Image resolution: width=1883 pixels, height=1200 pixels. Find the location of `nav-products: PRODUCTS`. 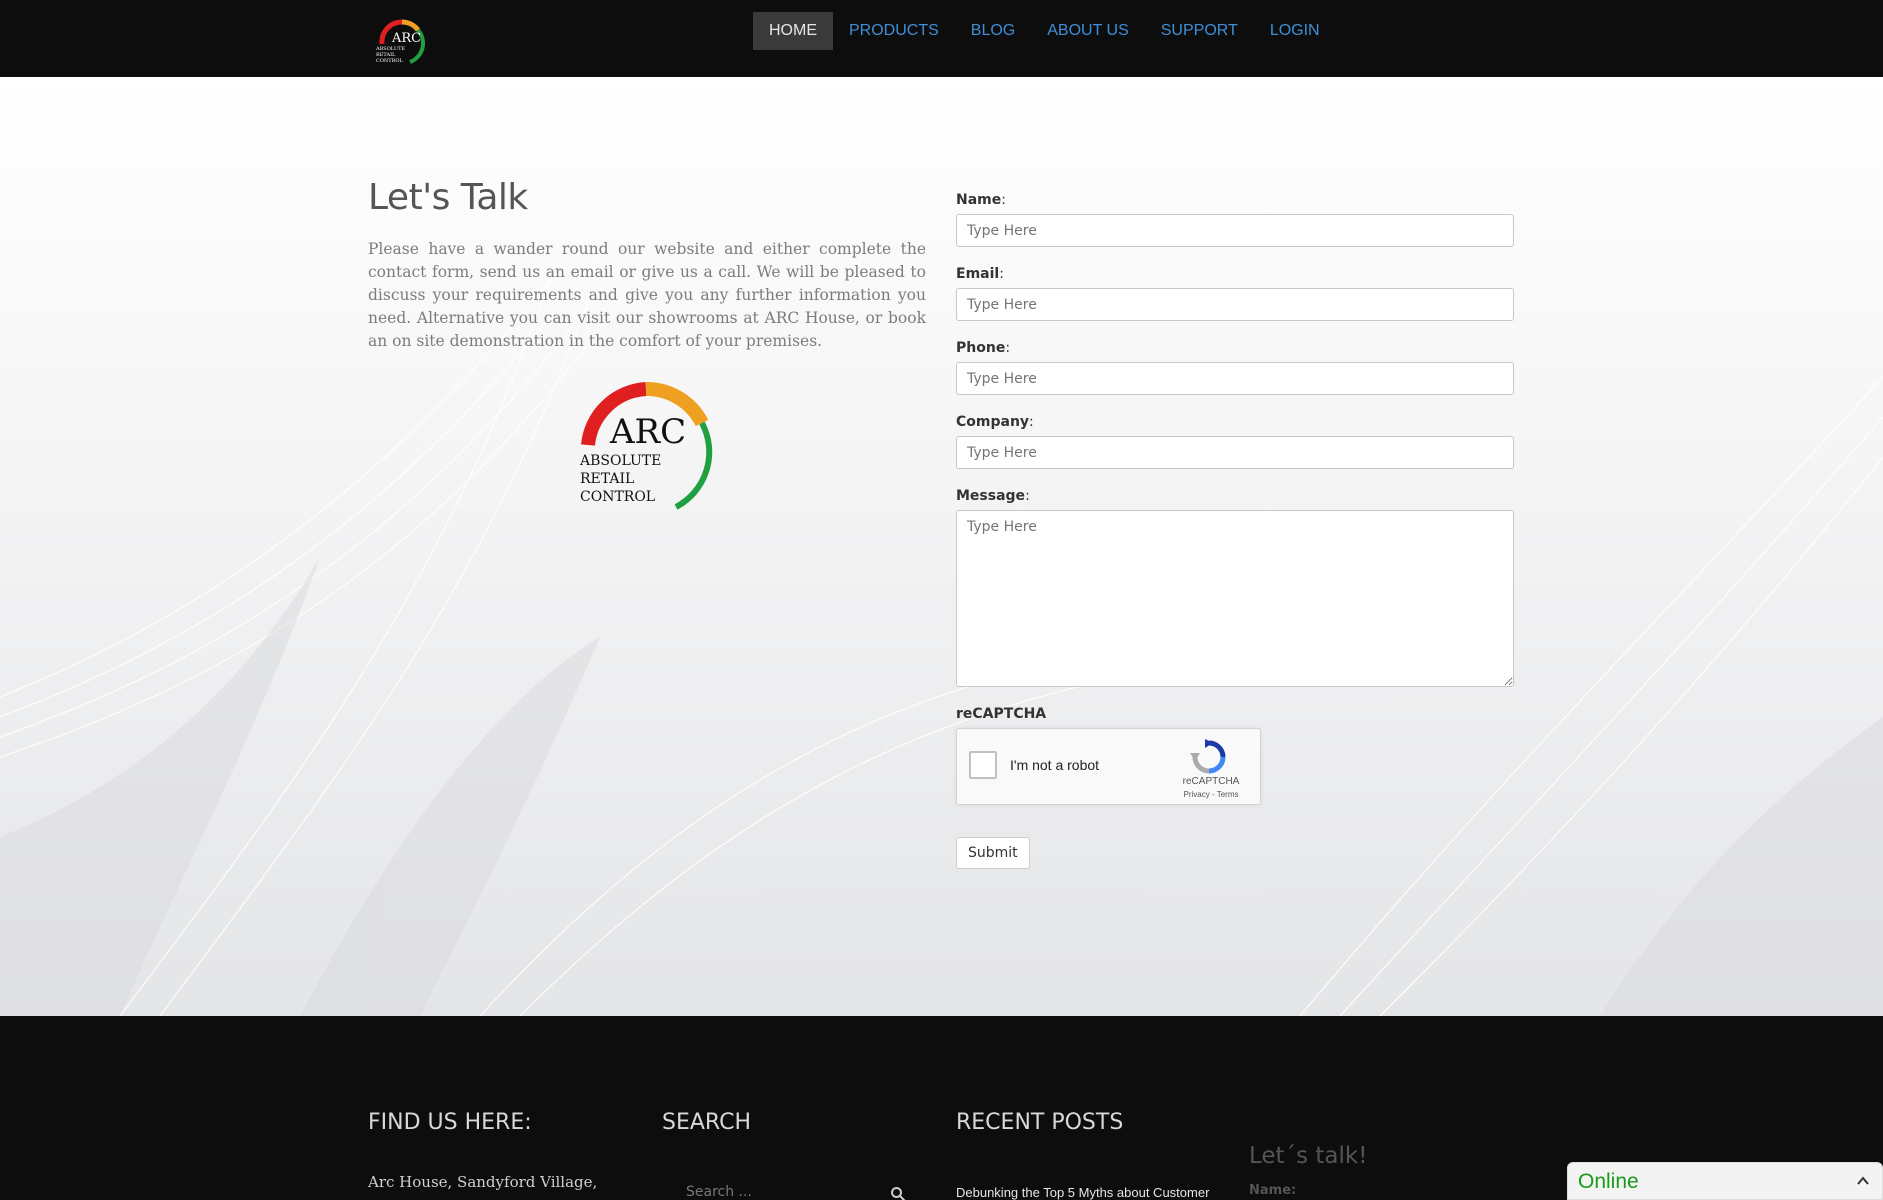

nav-products: PRODUCTS is located at coordinates (894, 31).